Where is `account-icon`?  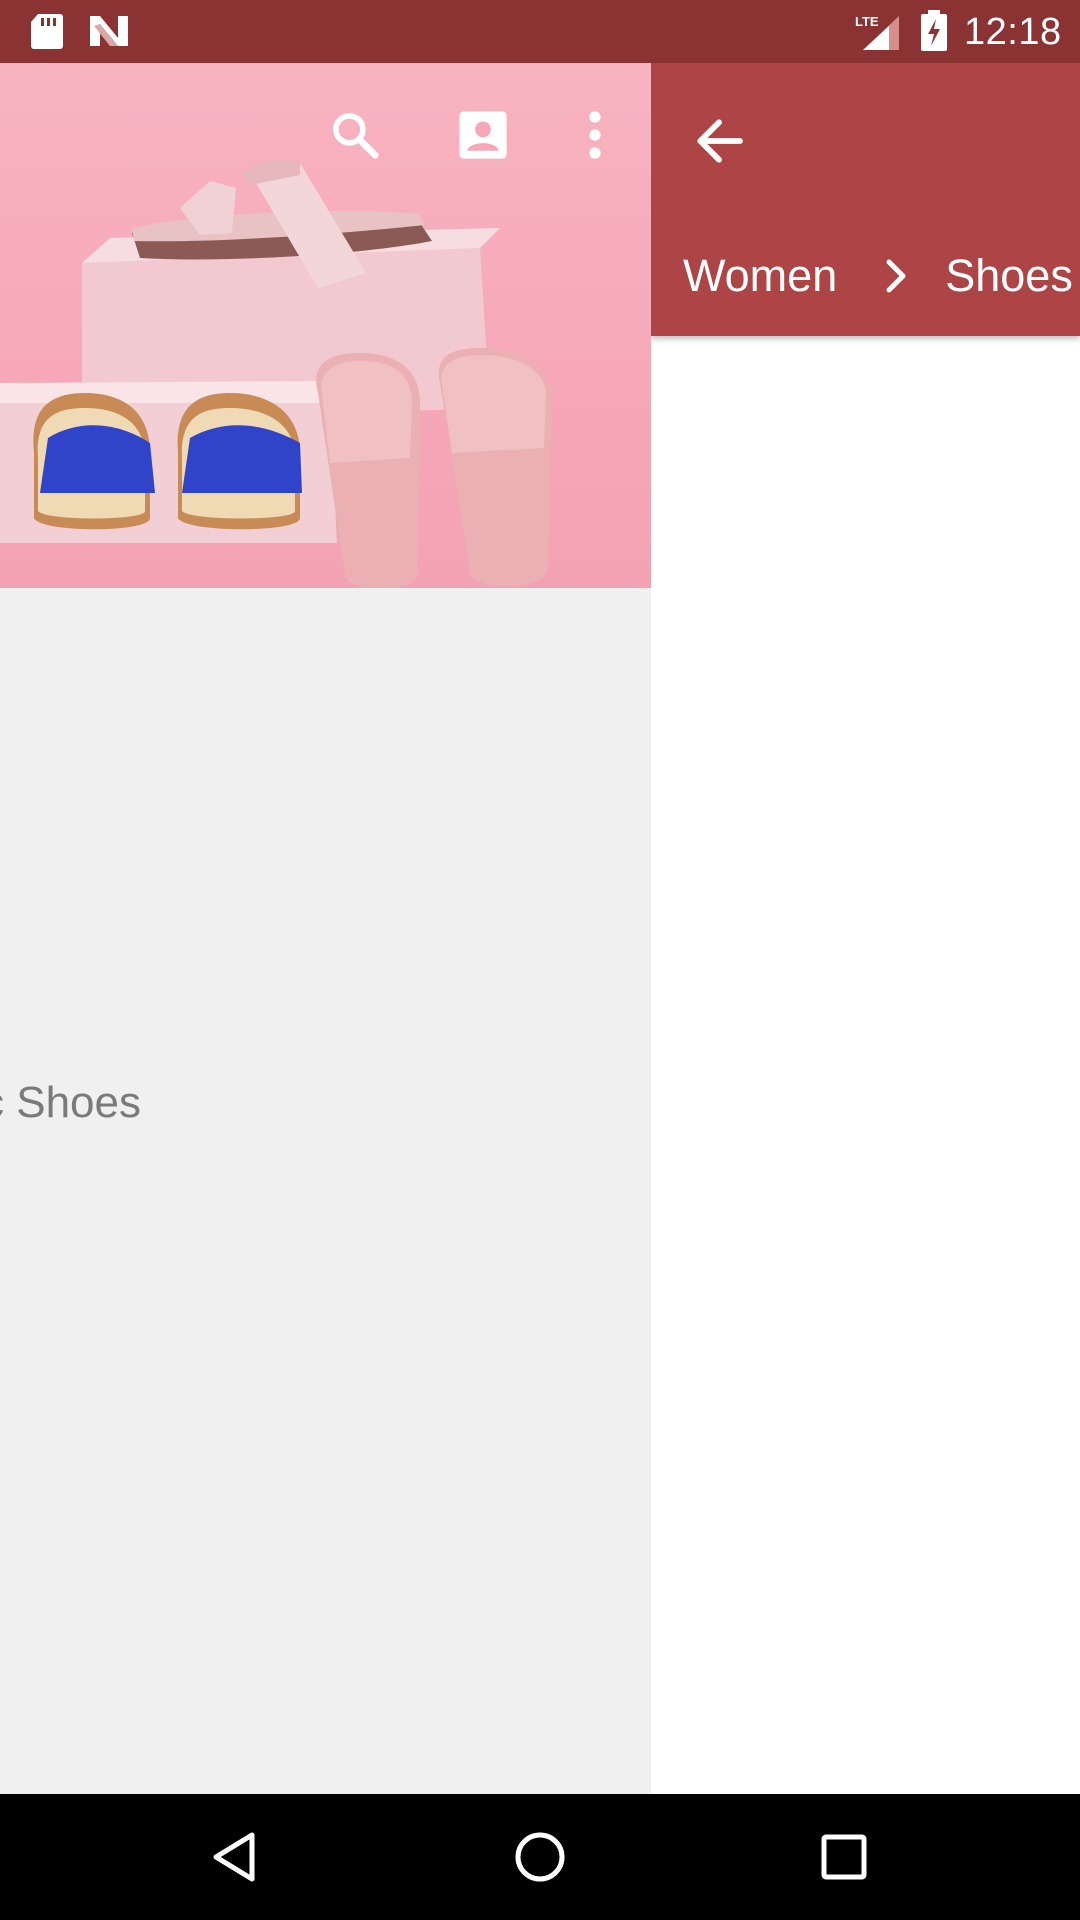 account-icon is located at coordinates (483, 135).